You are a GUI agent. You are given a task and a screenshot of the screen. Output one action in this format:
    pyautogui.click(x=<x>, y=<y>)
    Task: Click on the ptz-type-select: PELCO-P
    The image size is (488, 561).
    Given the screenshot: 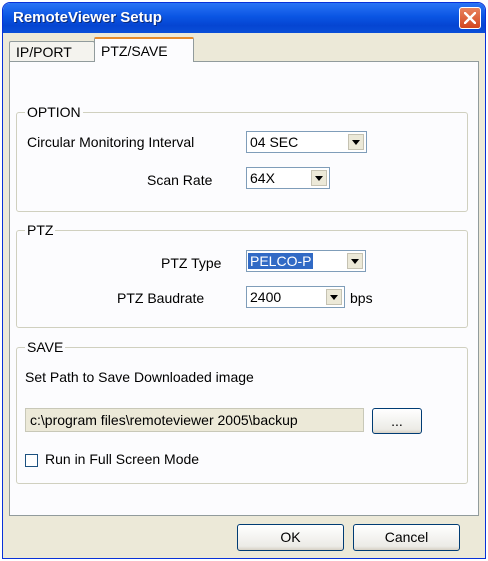 What is the action you would take?
    pyautogui.click(x=306, y=261)
    